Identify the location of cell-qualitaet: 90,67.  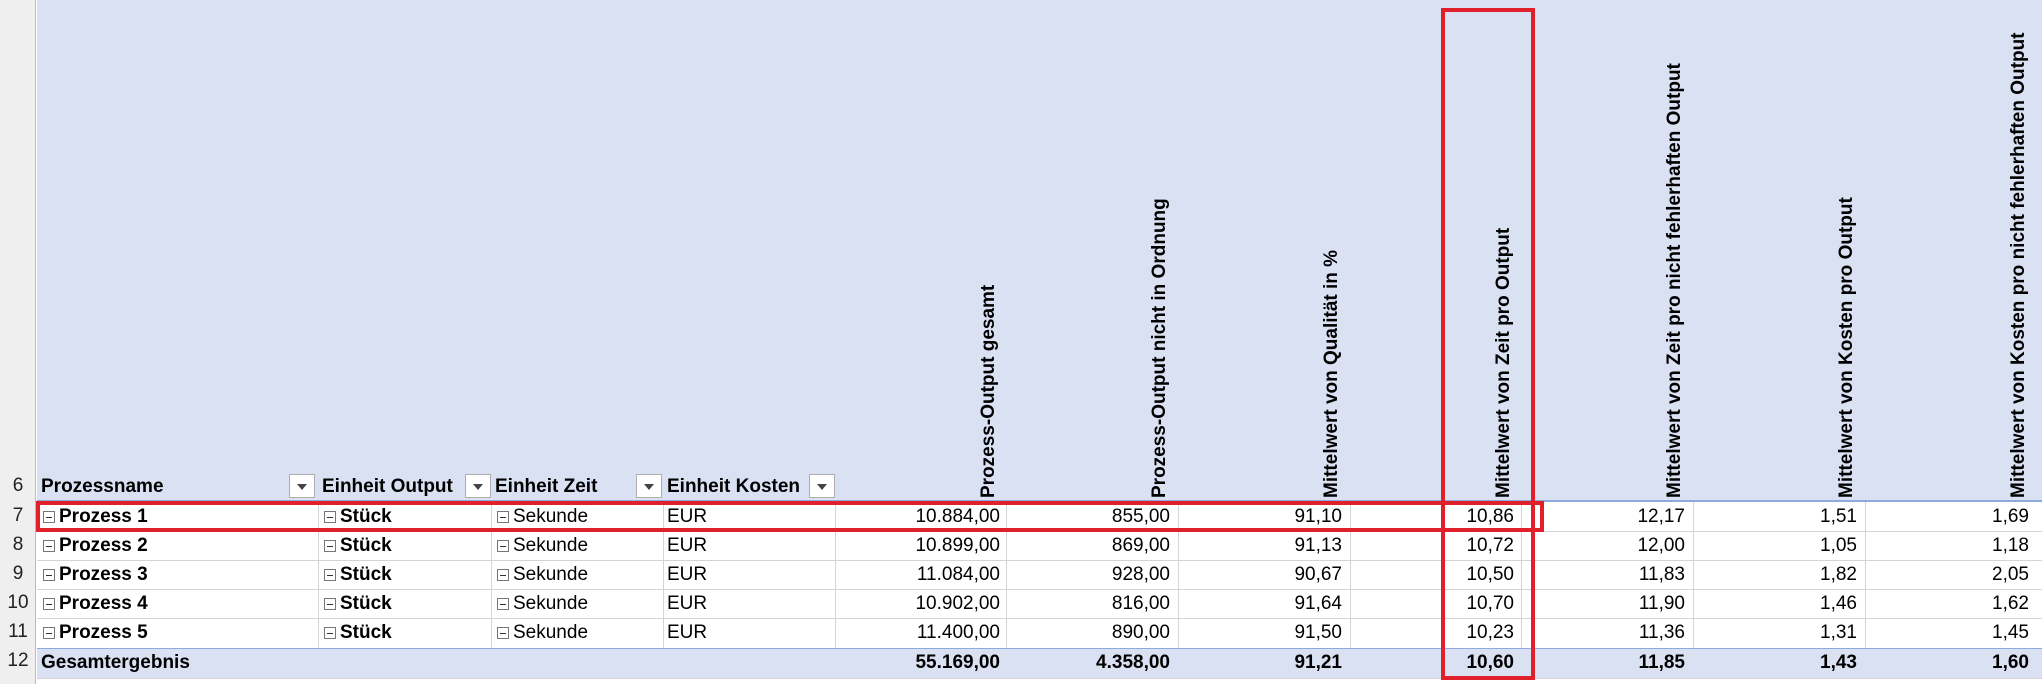
(1262, 574).